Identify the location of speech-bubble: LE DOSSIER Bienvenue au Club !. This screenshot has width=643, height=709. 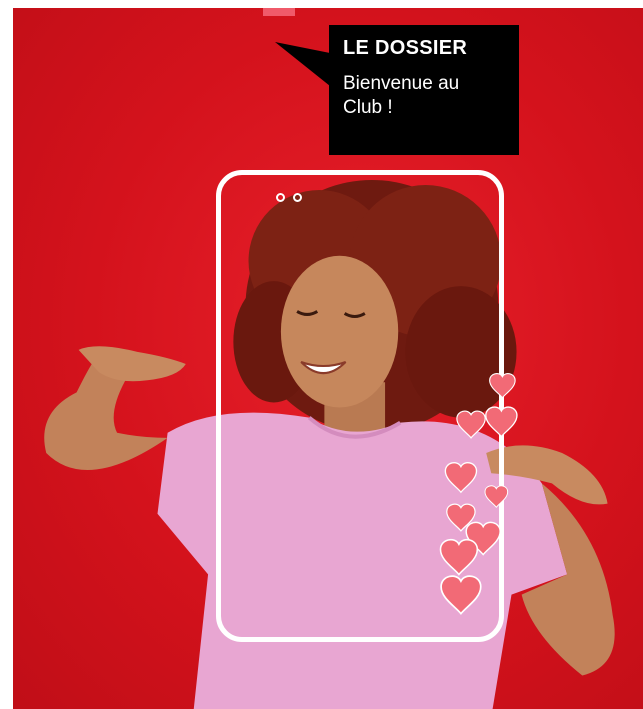
(424, 90).